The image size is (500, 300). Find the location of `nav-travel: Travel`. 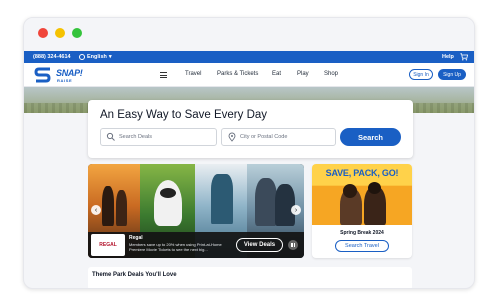

nav-travel: Travel is located at coordinates (193, 74).